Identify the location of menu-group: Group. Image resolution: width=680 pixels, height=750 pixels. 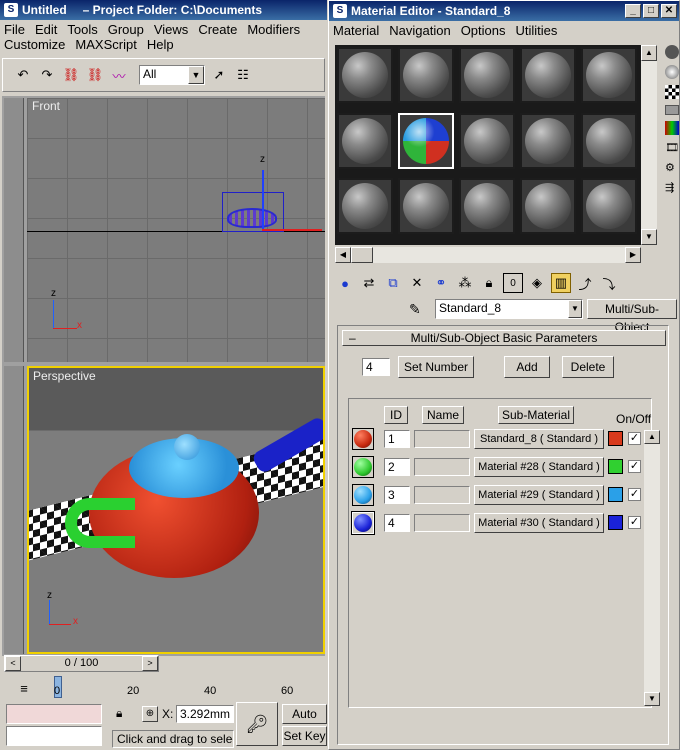
(126, 29).